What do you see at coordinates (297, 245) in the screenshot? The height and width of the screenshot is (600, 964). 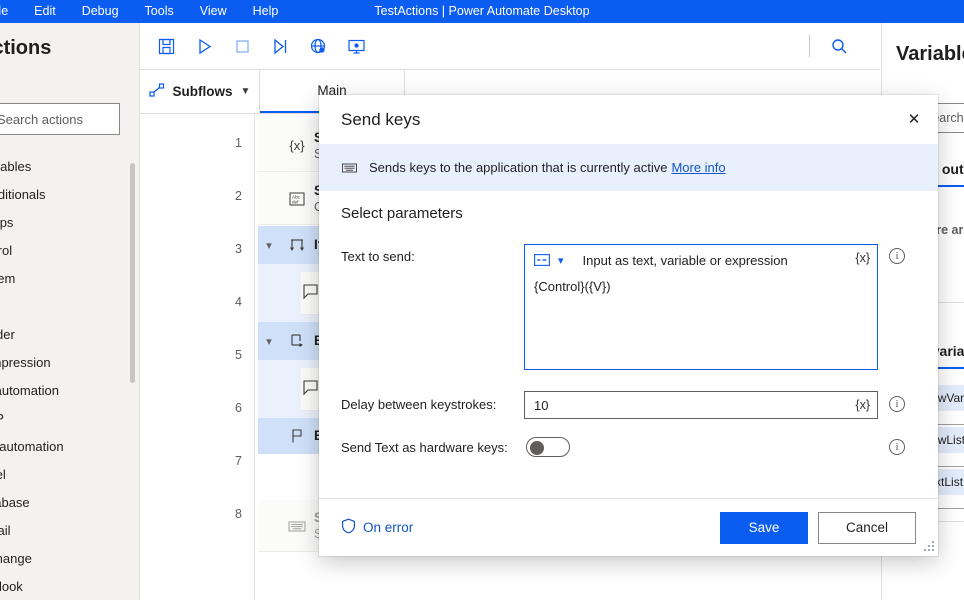 I see `if-icon` at bounding box center [297, 245].